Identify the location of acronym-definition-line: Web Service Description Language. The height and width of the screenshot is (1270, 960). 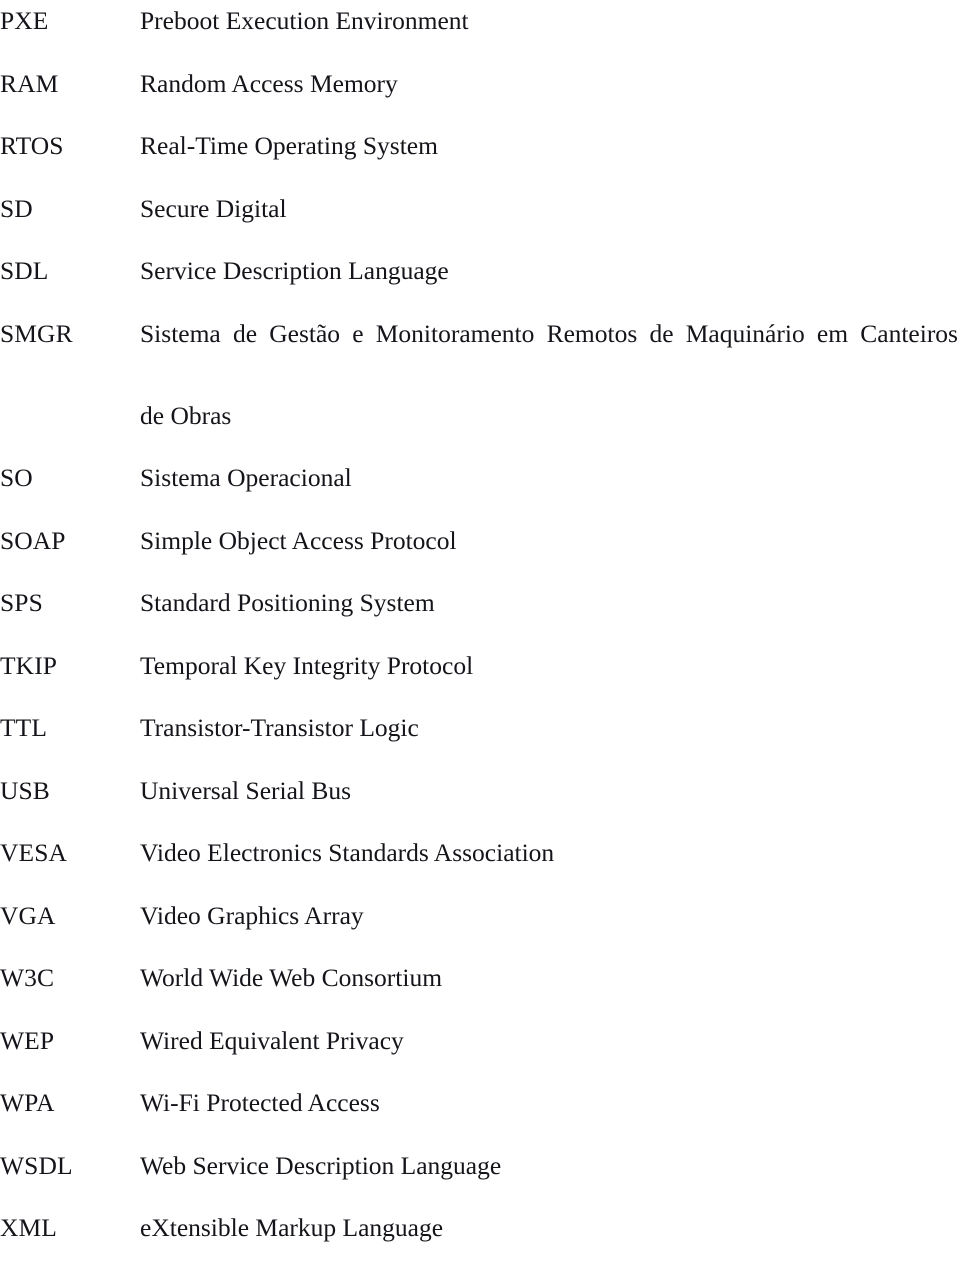
(321, 1165).